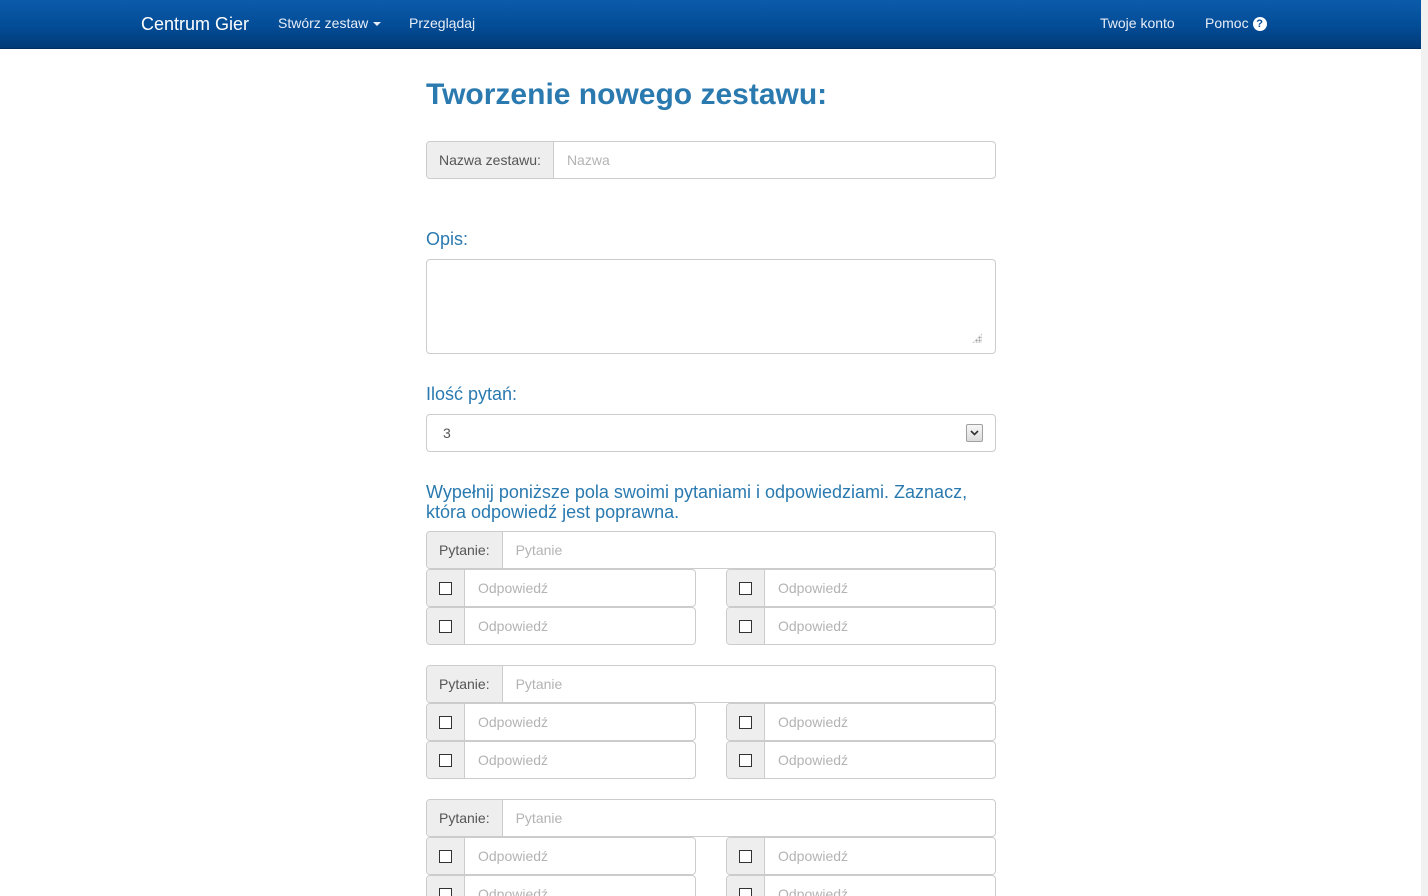 Image resolution: width=1428 pixels, height=896 pixels. I want to click on question-count-select: 3, so click(711, 433).